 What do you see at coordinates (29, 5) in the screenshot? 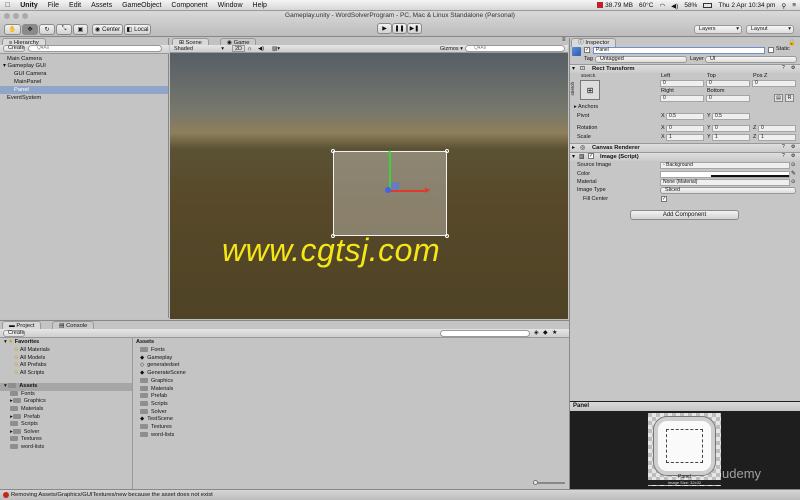
I see `menu-unity: Unity` at bounding box center [29, 5].